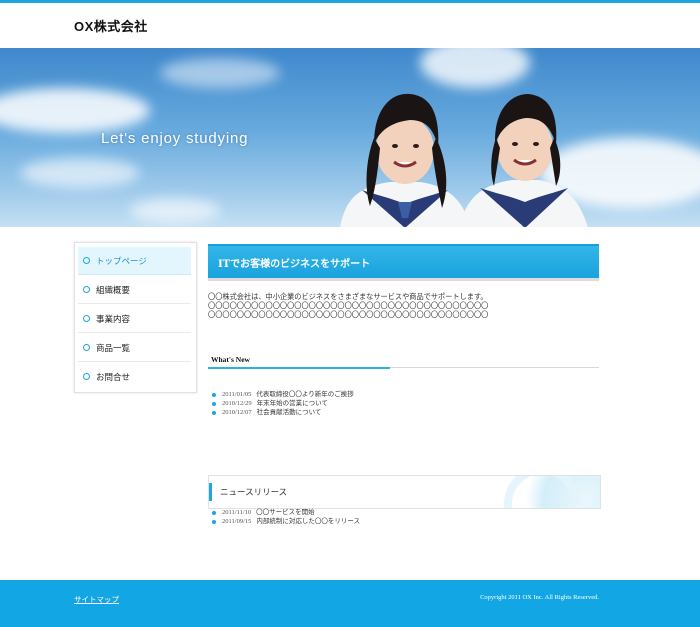 The height and width of the screenshot is (627, 700). I want to click on list-item: 2011/01/05 代表取締役〇〇より新年のご挨拶, so click(283, 394).